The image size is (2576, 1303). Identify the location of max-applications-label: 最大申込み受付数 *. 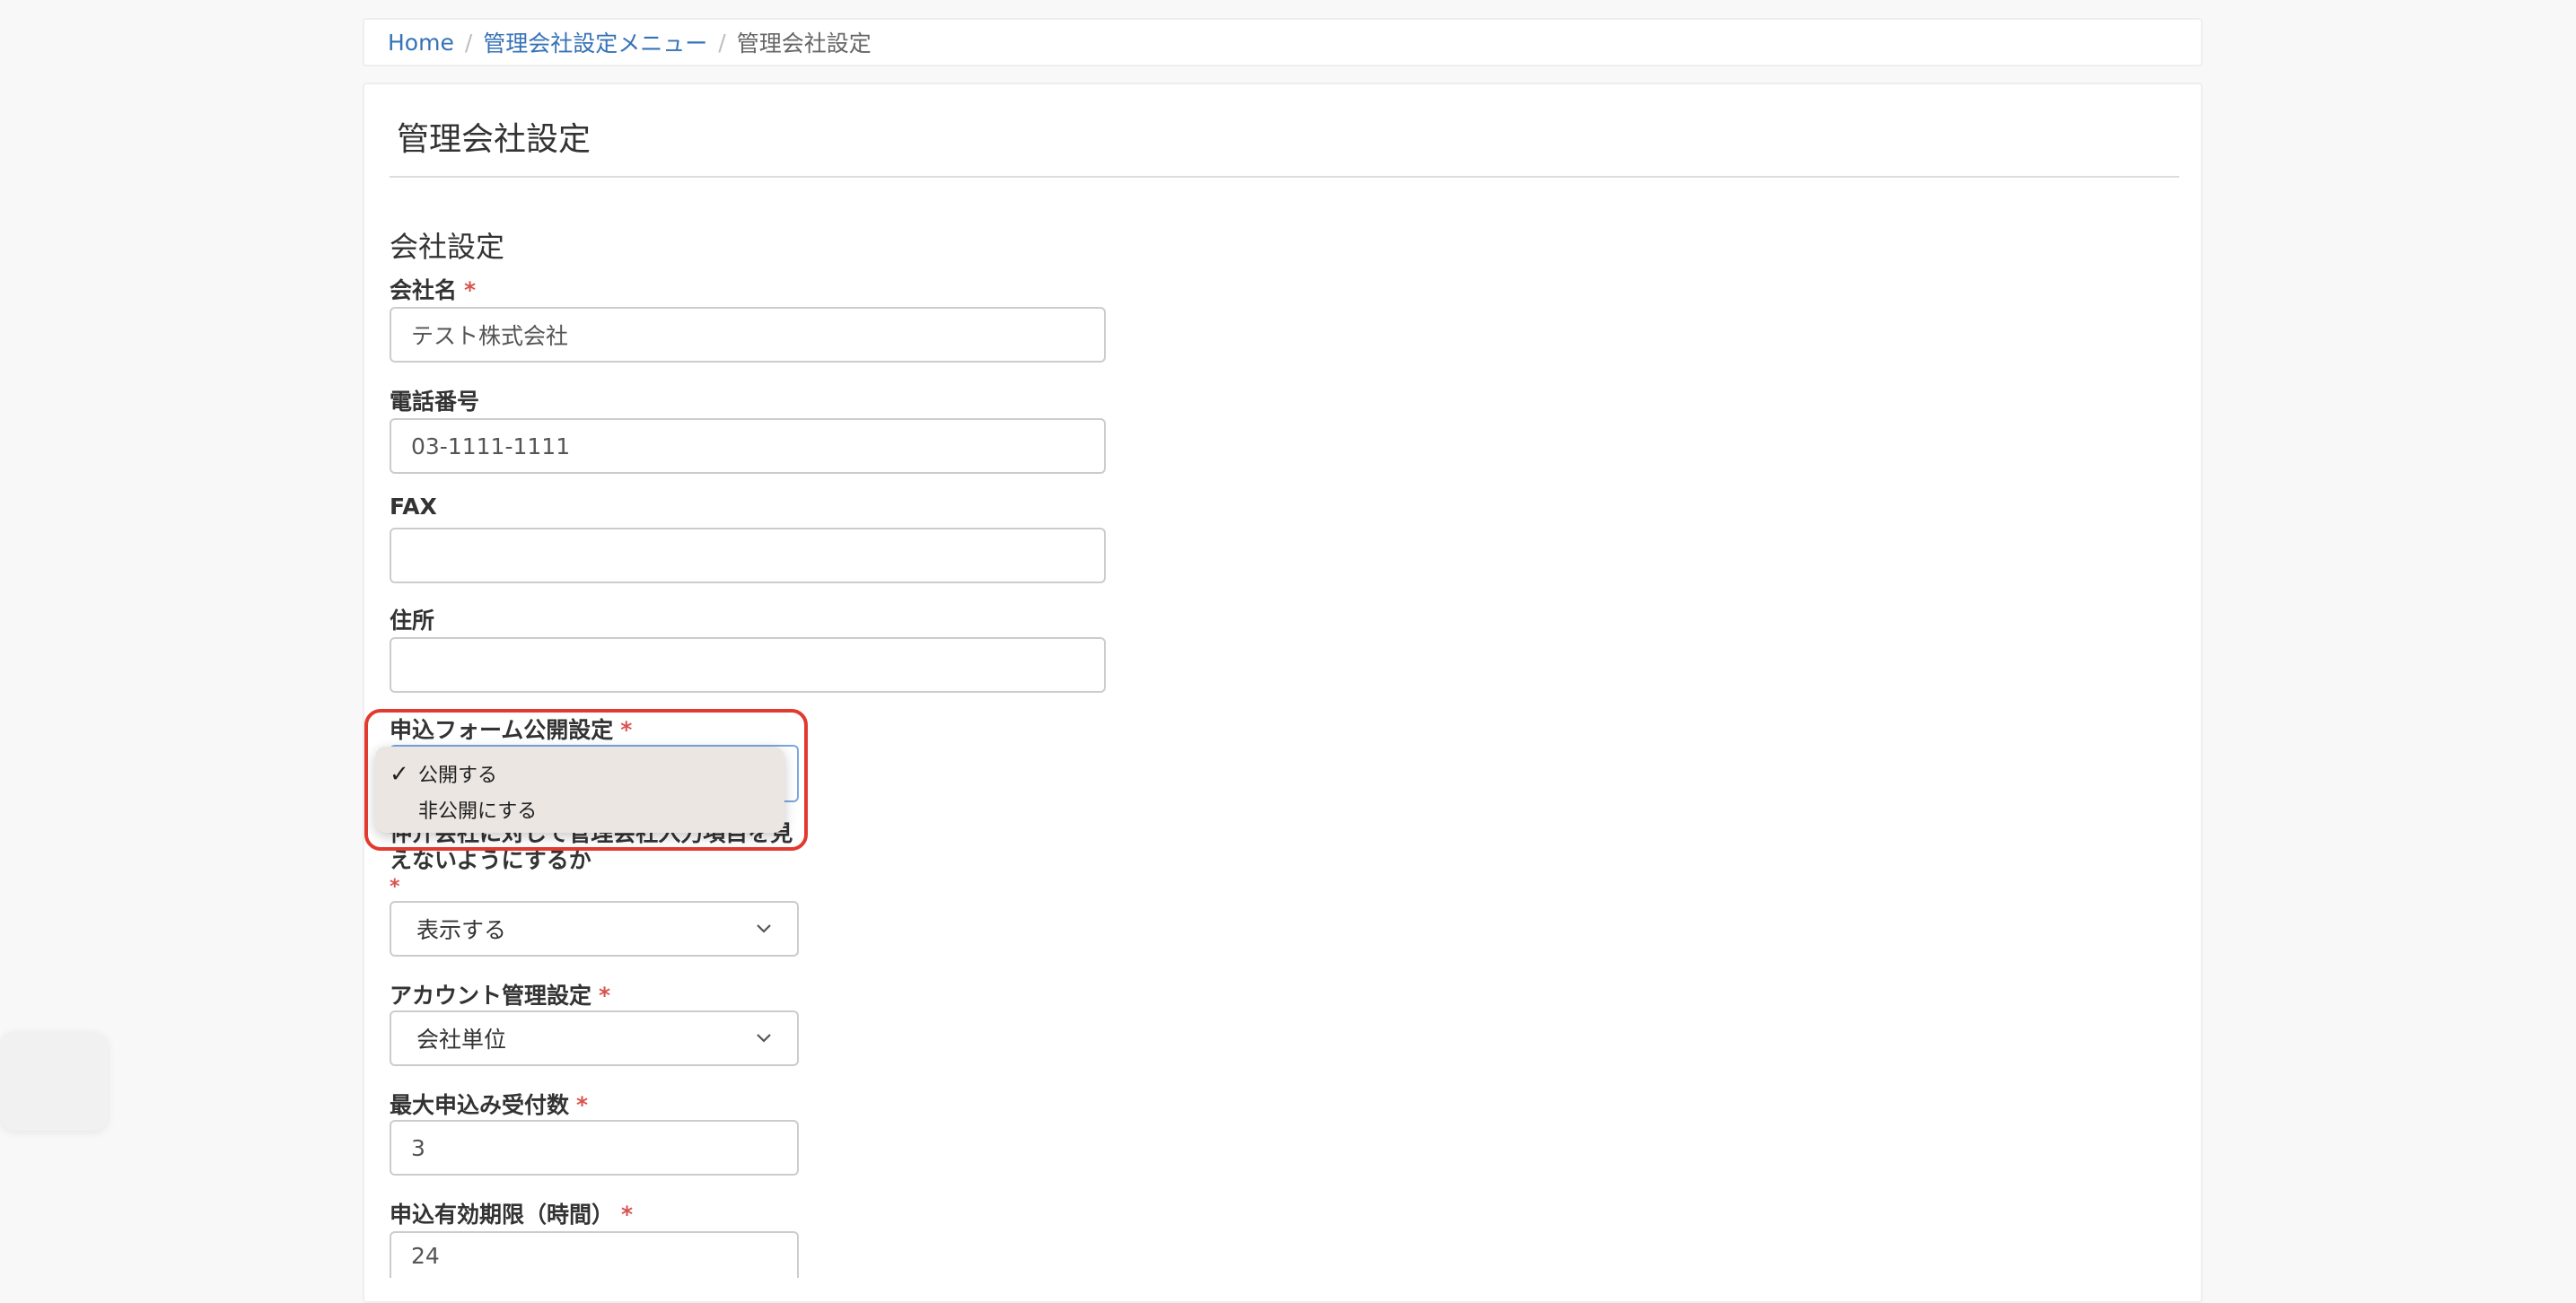
(489, 1104).